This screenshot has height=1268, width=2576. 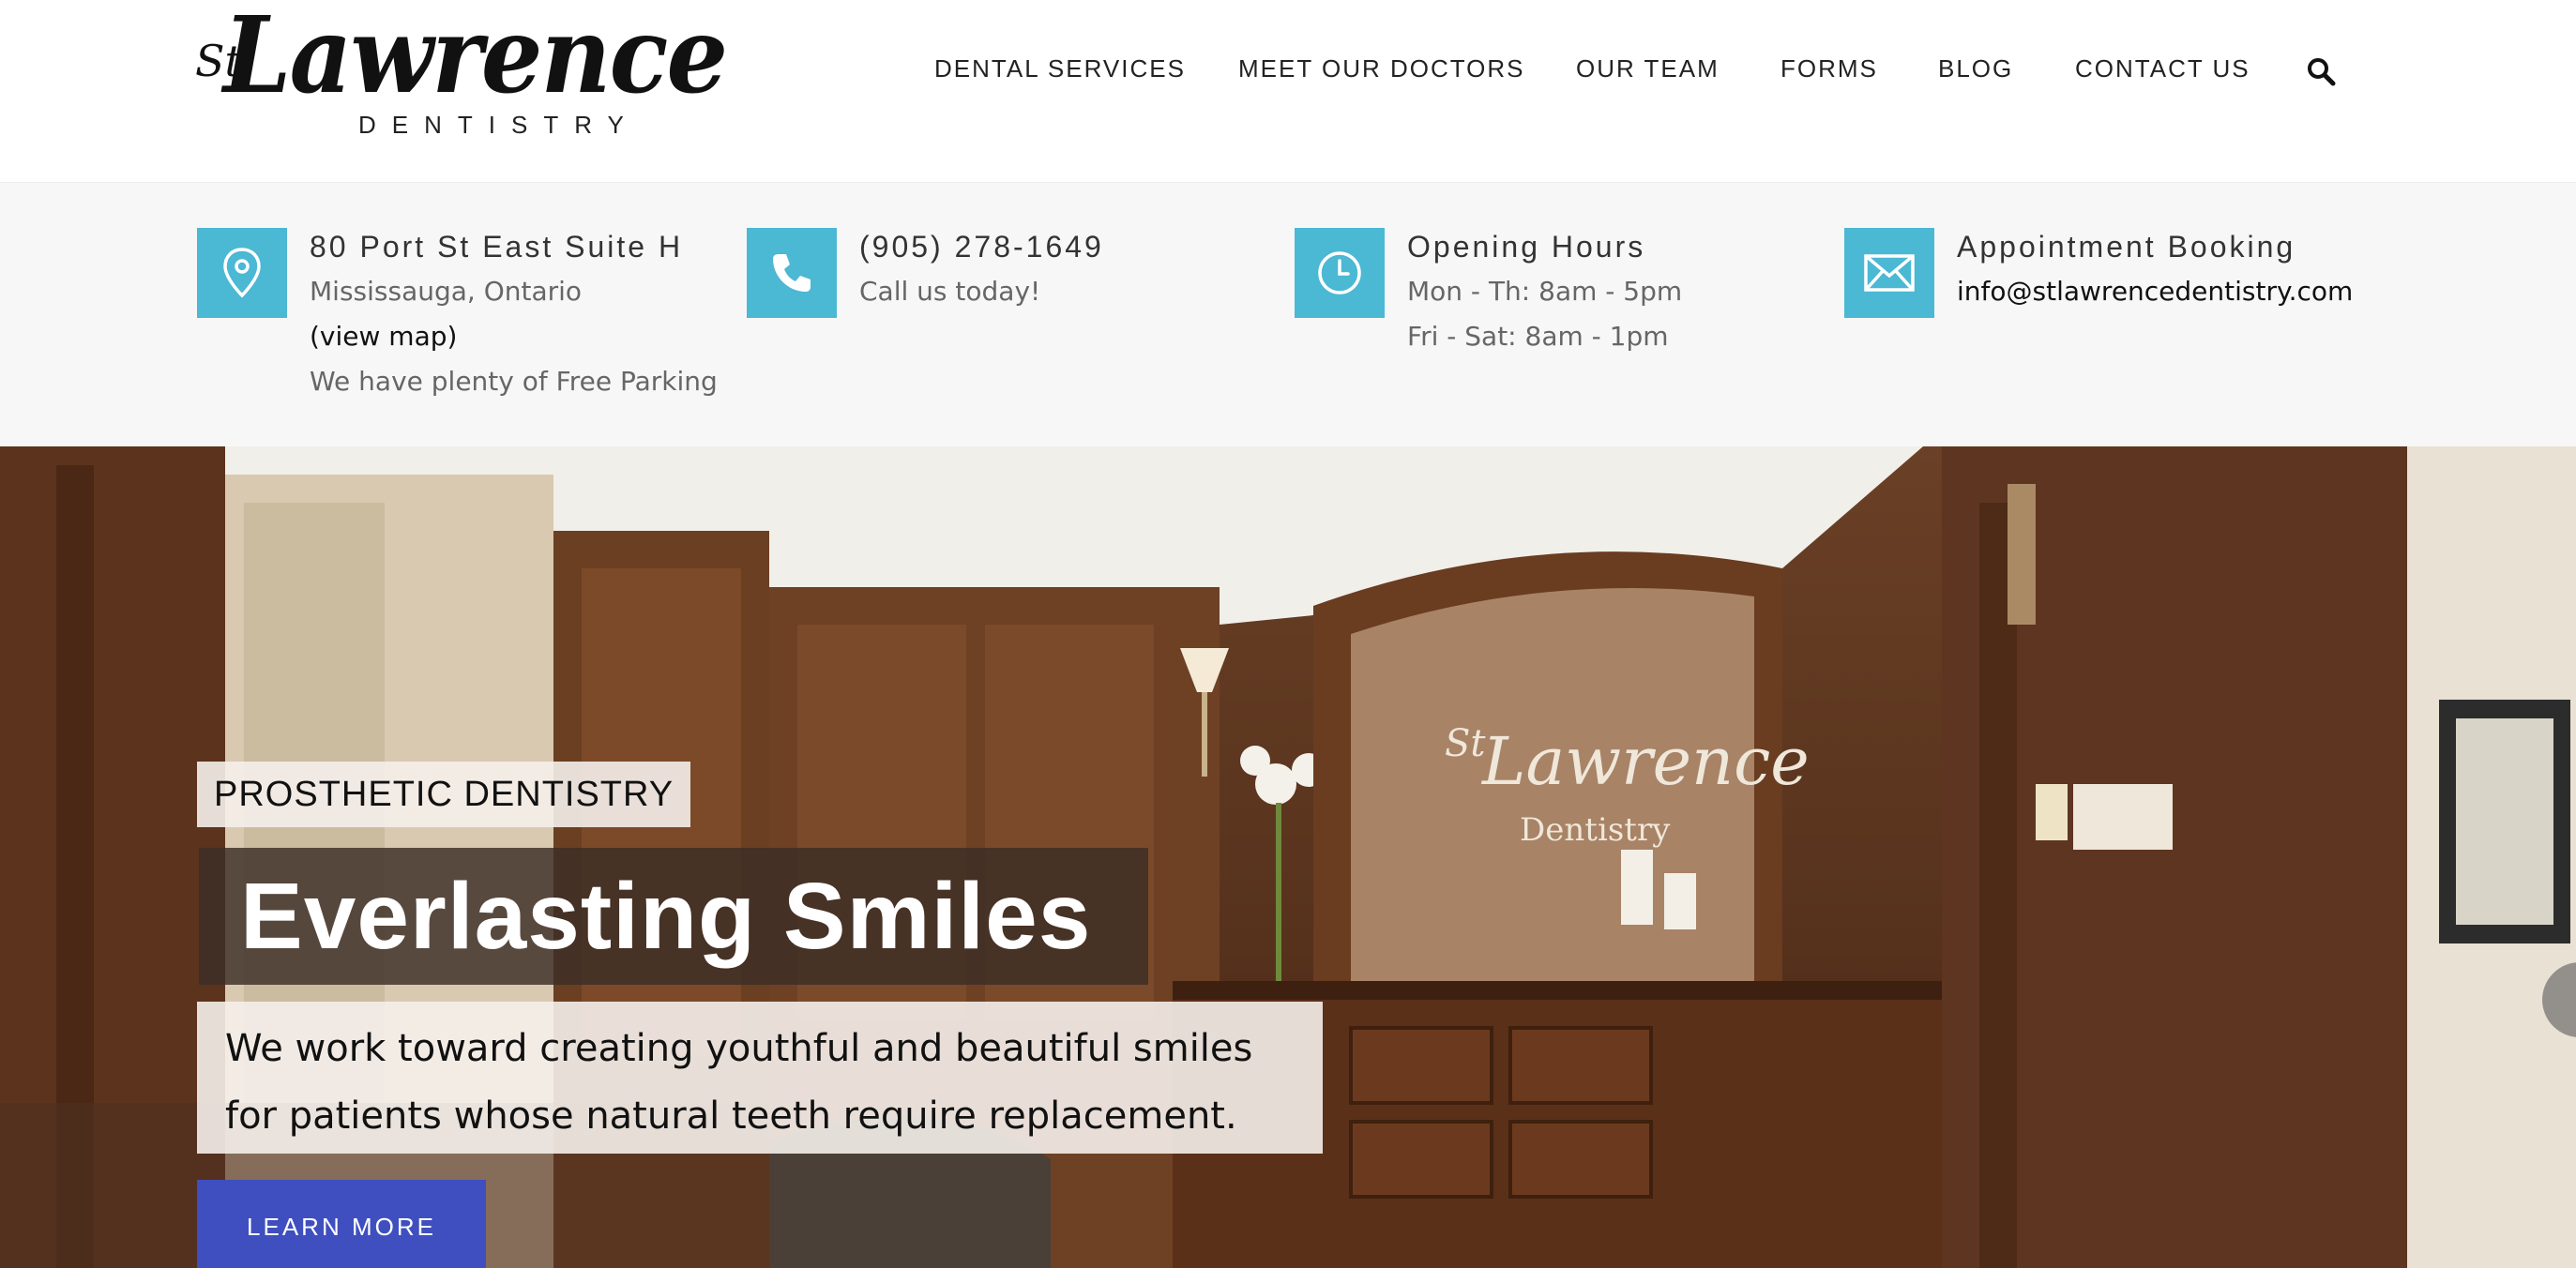 What do you see at coordinates (981, 249) in the screenshot?
I see `phone-number: (905) 278-1649` at bounding box center [981, 249].